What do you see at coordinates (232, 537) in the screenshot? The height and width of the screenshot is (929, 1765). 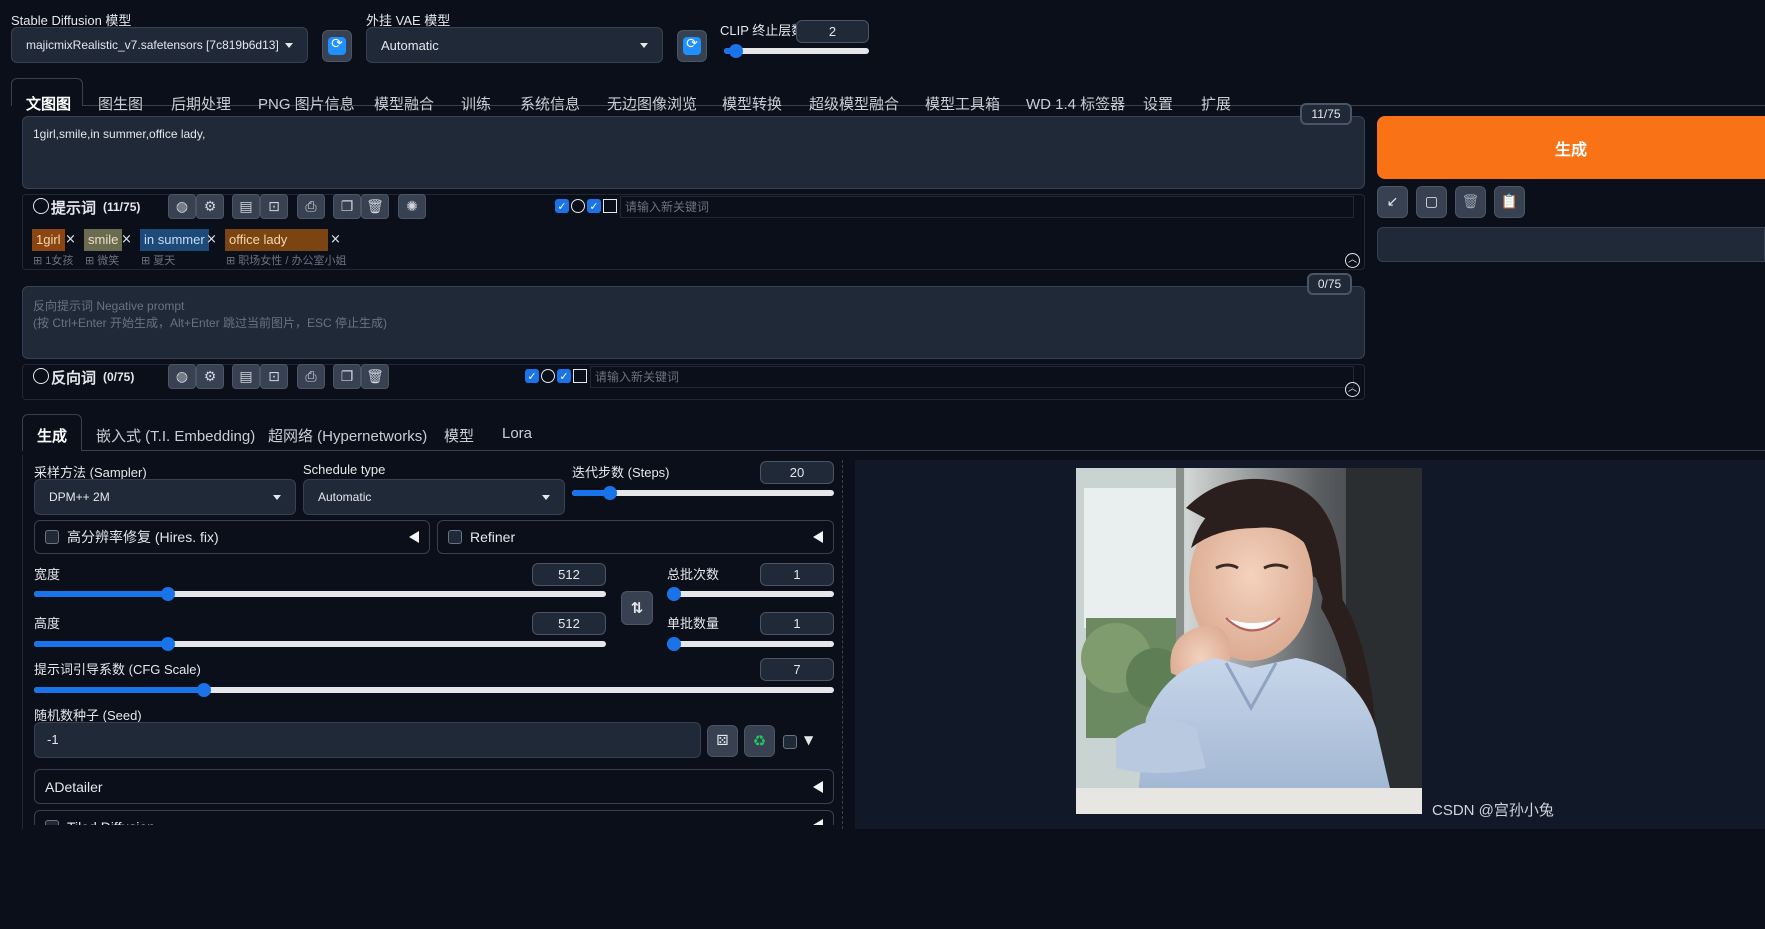 I see `hires-accordion: 高分辨率修复 (Hires. fix)` at bounding box center [232, 537].